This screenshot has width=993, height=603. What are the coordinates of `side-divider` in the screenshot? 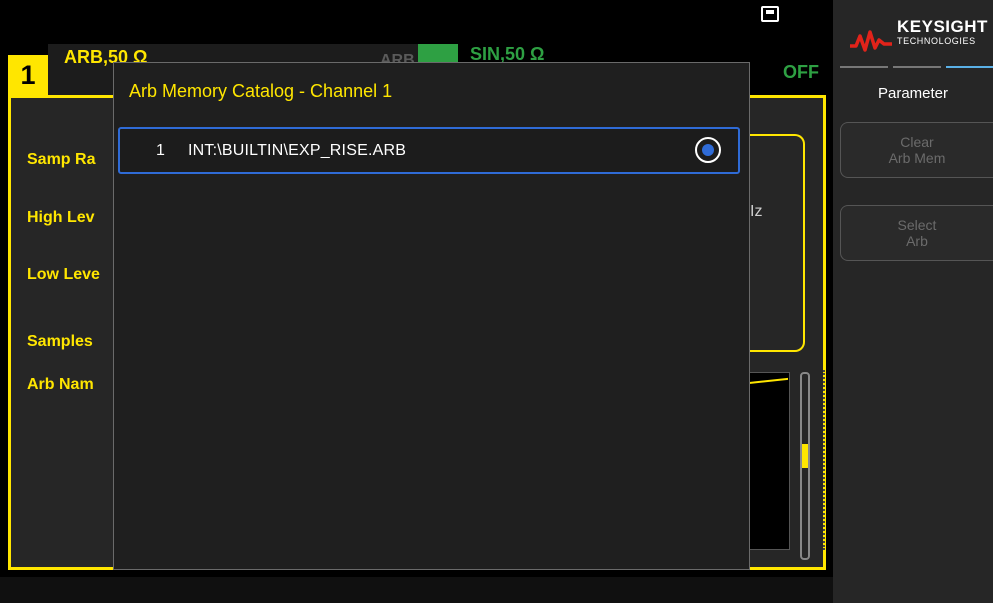 It's located at (827, 460).